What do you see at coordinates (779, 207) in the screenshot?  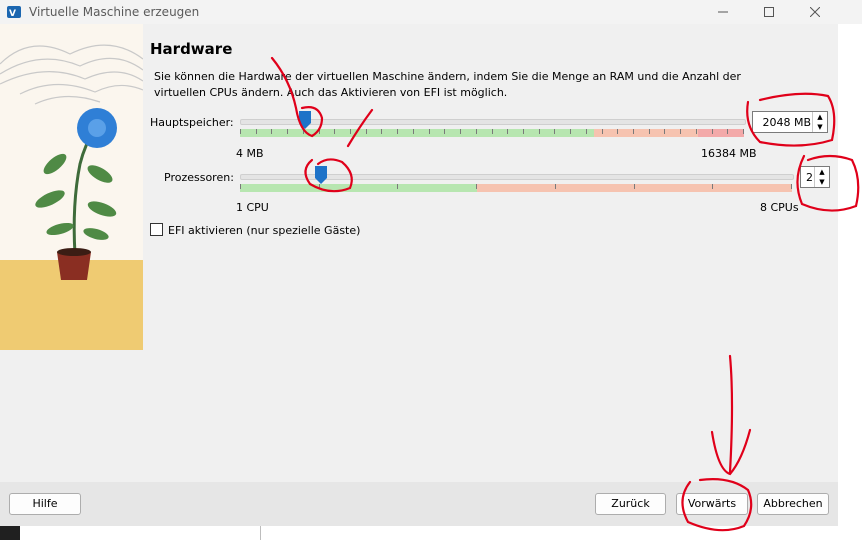 I see `processors-max-label: 8 CPUs` at bounding box center [779, 207].